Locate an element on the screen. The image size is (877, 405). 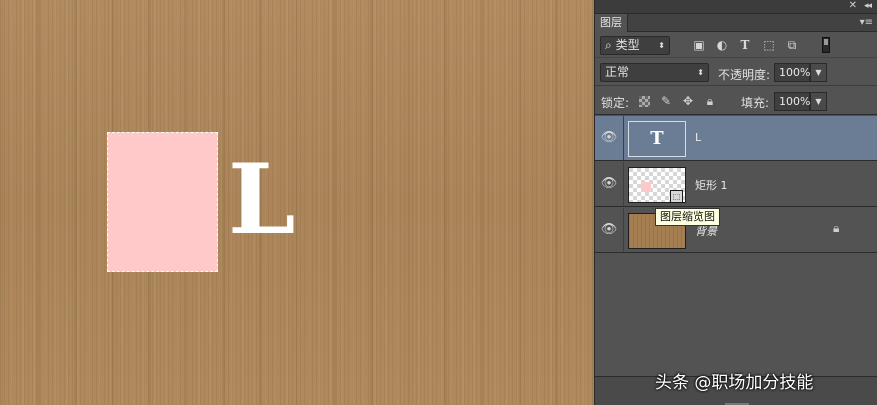
opacity-input: 100% is located at coordinates (792, 72).